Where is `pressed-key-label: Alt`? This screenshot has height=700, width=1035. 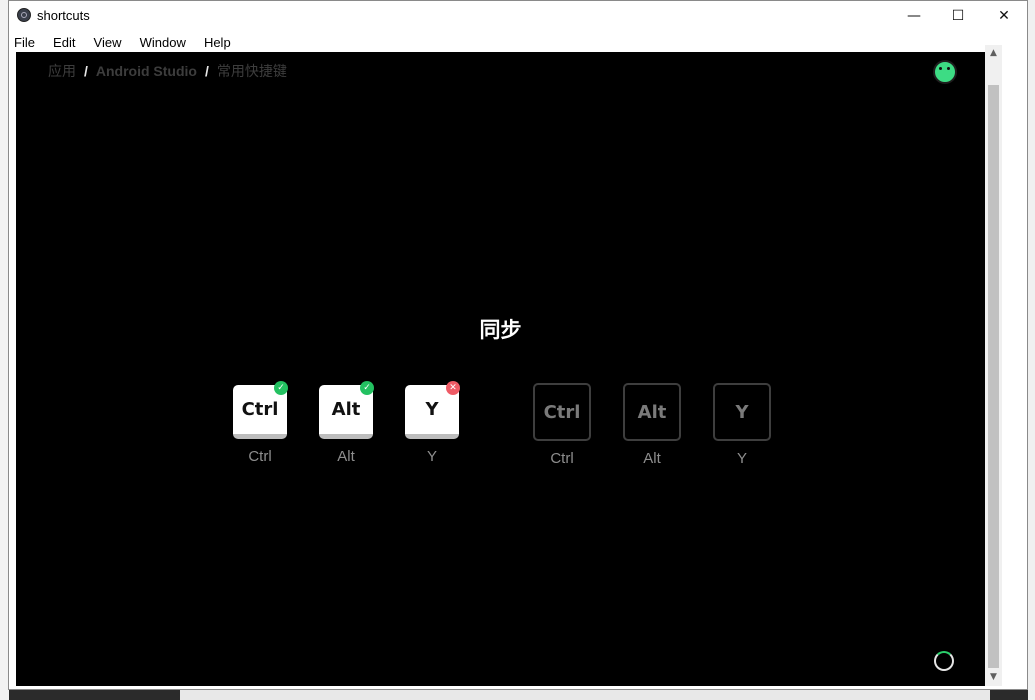 pressed-key-label: Alt is located at coordinates (346, 456).